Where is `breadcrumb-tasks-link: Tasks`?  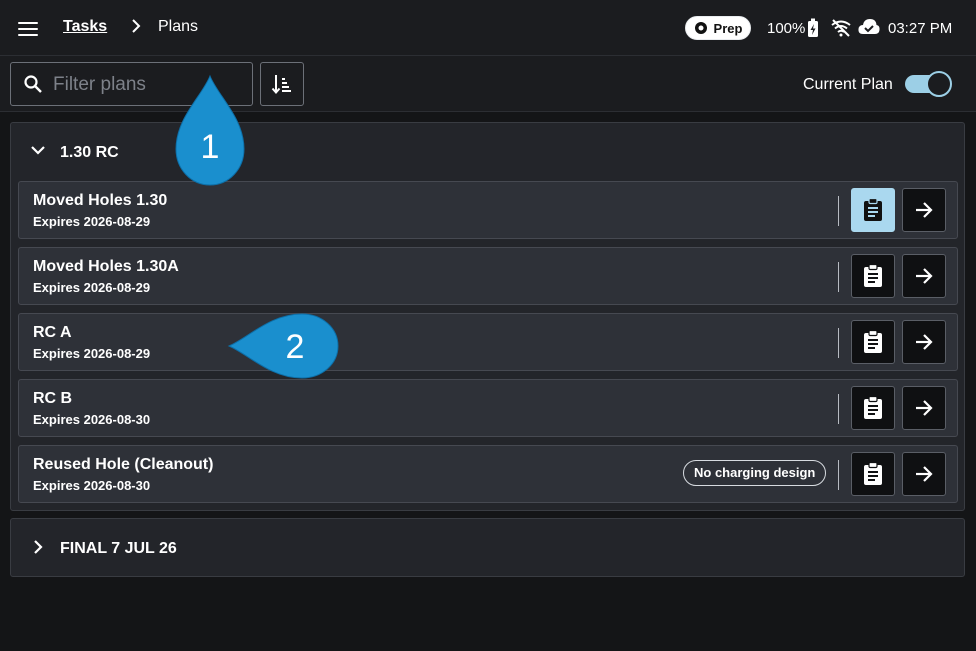 breadcrumb-tasks-link: Tasks is located at coordinates (85, 27).